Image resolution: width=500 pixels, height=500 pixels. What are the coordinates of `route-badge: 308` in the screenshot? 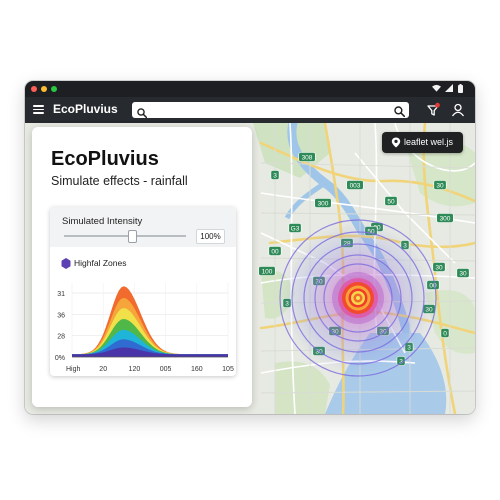 It's located at (307, 157).